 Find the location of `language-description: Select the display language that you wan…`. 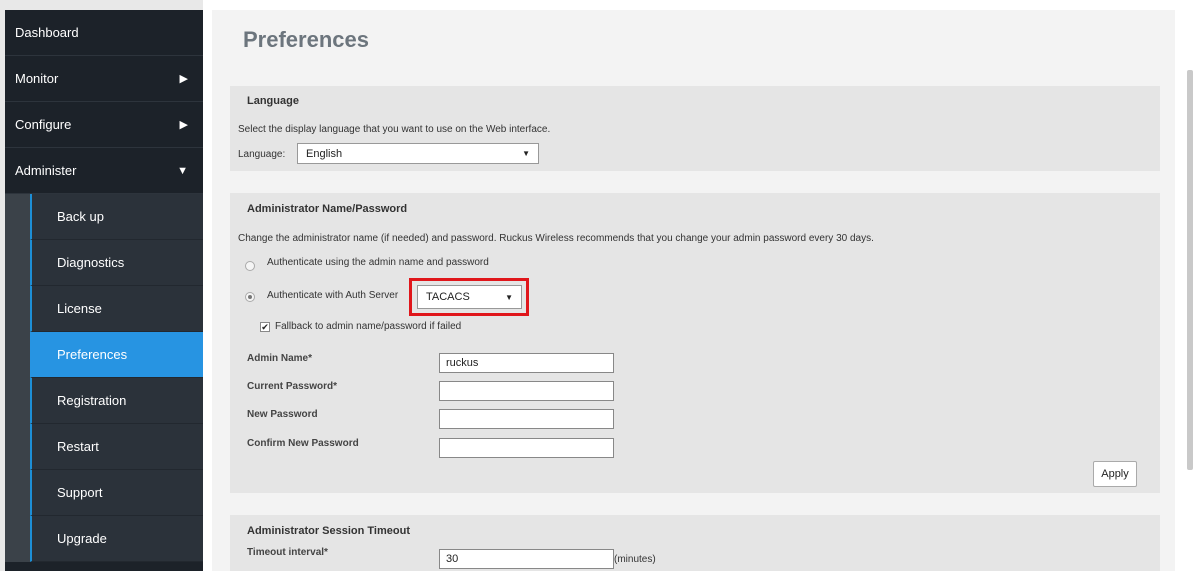

language-description: Select the display language that you wan… is located at coordinates (394, 129).